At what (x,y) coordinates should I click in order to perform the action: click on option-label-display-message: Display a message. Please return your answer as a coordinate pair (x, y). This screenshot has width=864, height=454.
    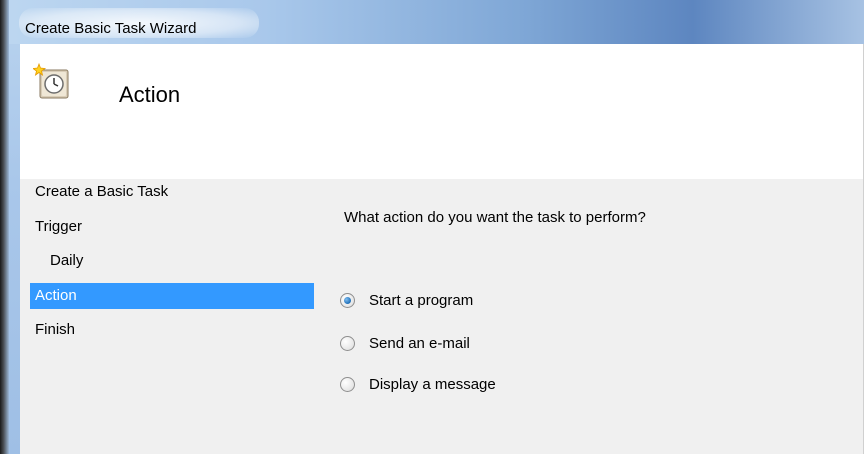
    Looking at the image, I should click on (432, 384).